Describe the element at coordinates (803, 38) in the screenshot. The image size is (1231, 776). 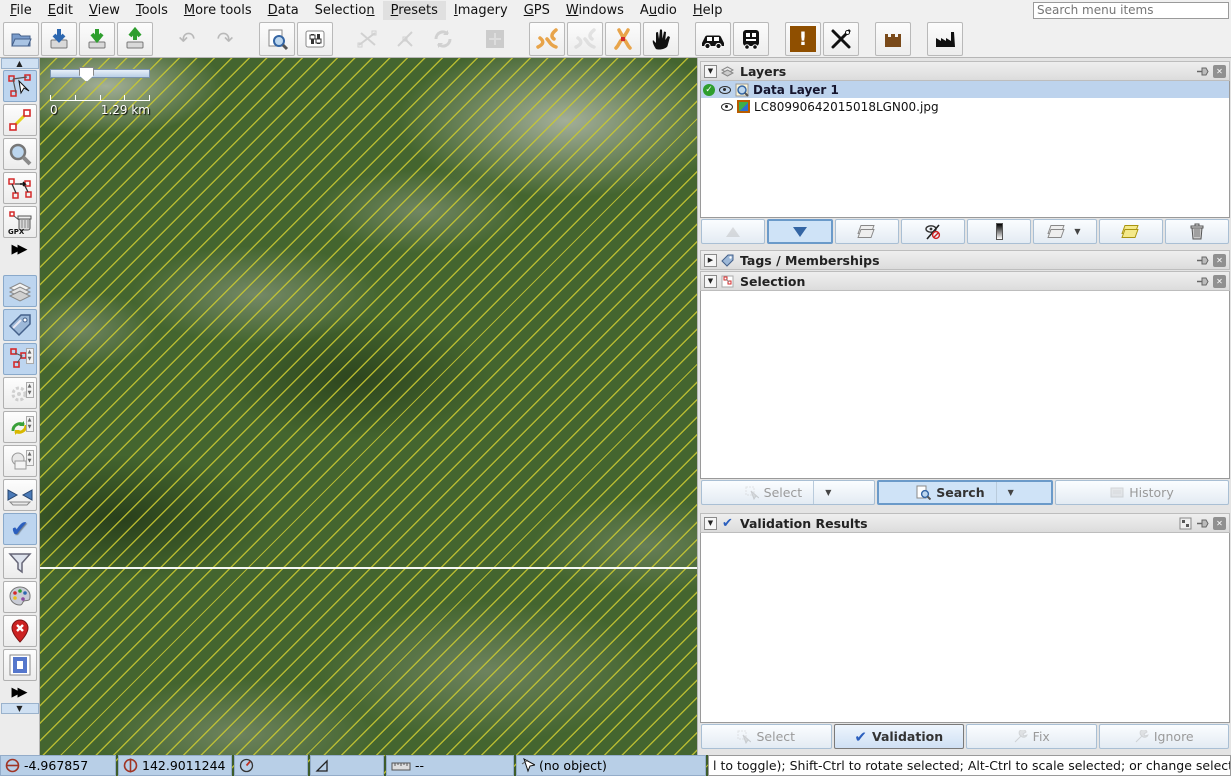
I see `preset-warning-button: !` at that location.